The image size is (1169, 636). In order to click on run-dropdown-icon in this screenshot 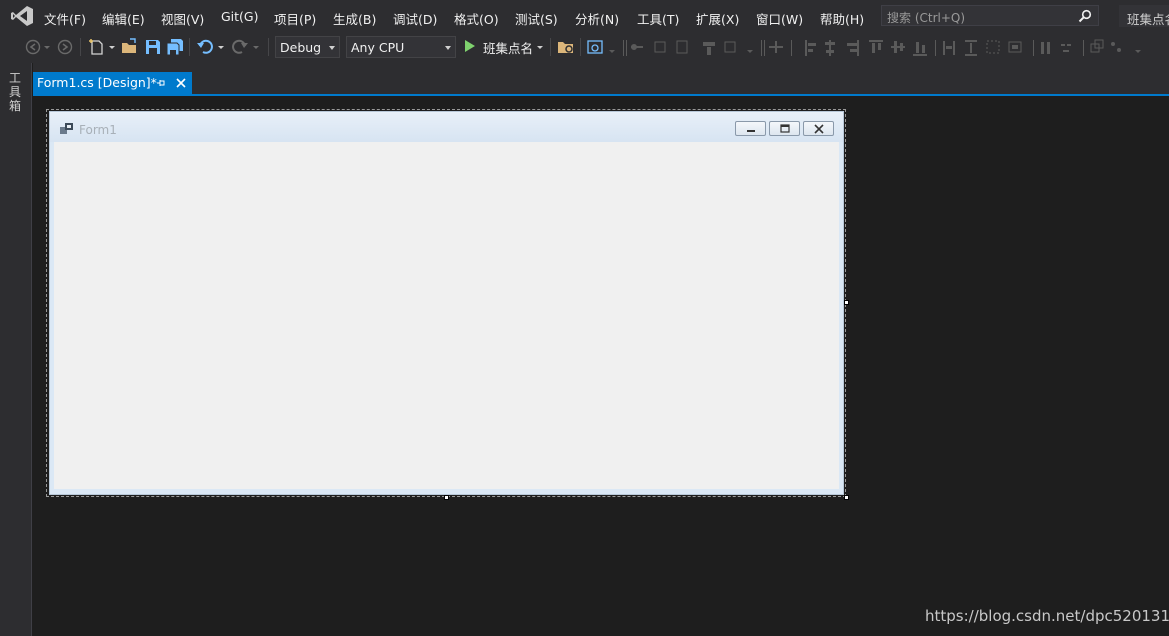, I will do `click(540, 47)`.